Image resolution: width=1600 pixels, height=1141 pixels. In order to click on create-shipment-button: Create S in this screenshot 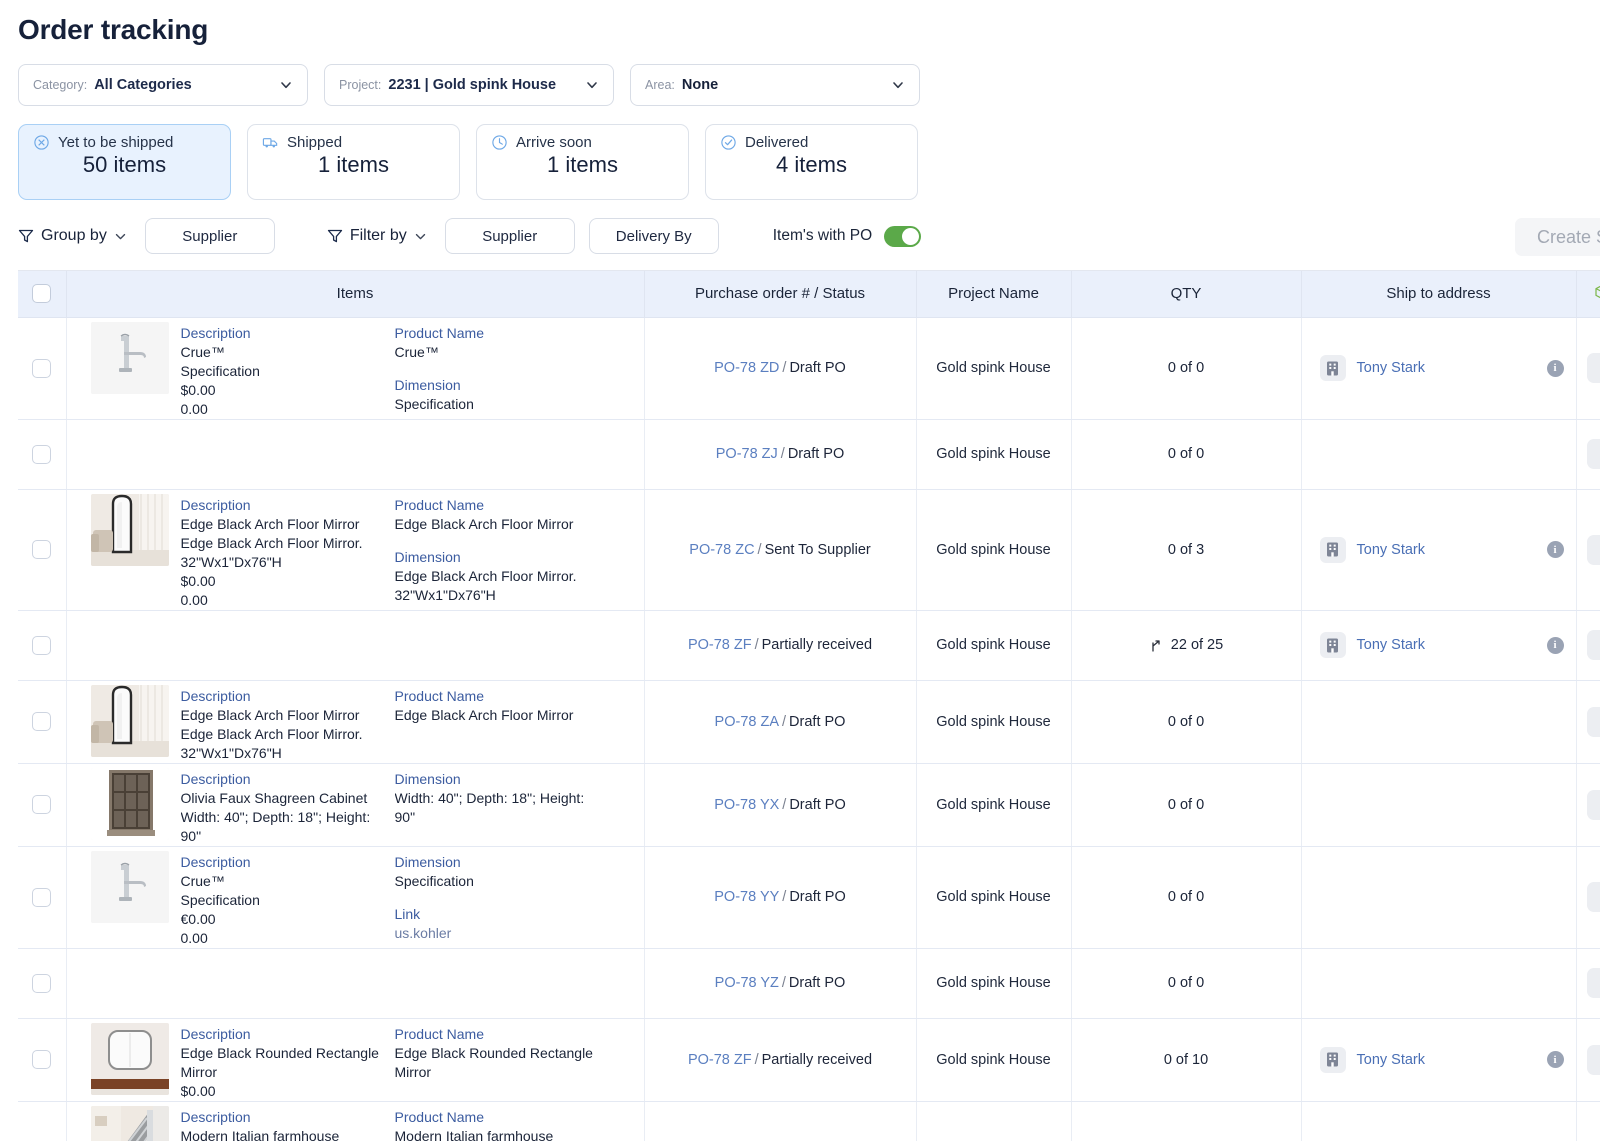, I will do `click(1557, 237)`.